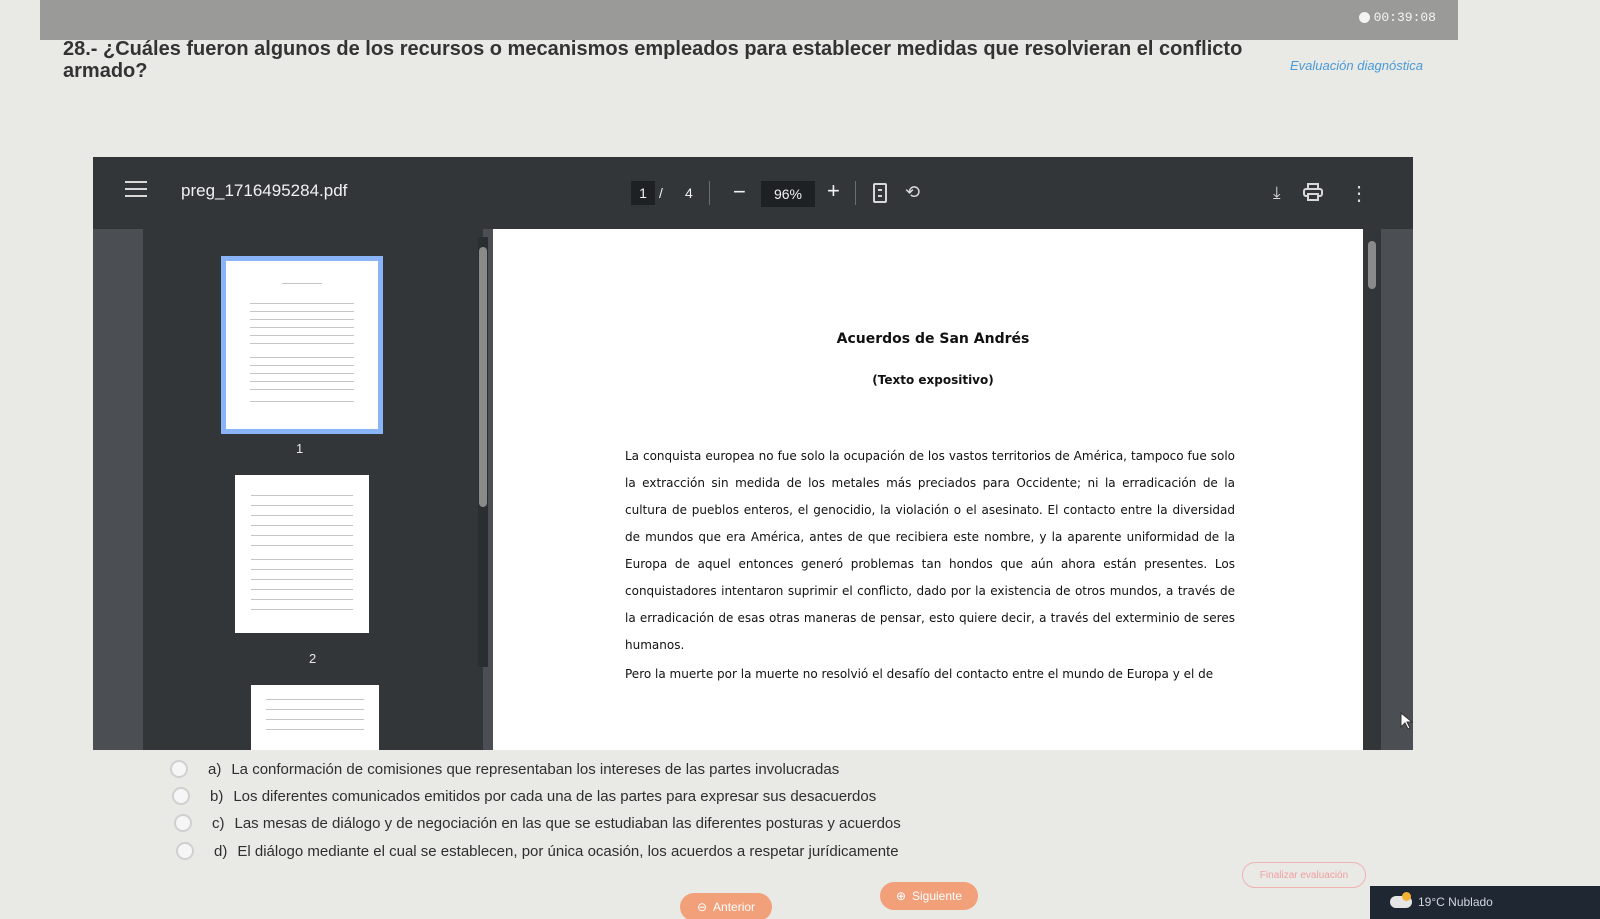 The height and width of the screenshot is (919, 1600). What do you see at coordinates (1404, 17) in the screenshot?
I see `timer-value: 00:39:08` at bounding box center [1404, 17].